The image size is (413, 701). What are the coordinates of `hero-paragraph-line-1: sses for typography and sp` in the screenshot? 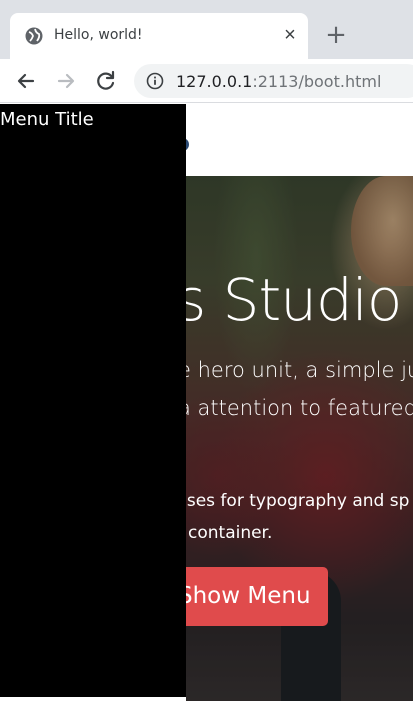 It's located at (294, 501).